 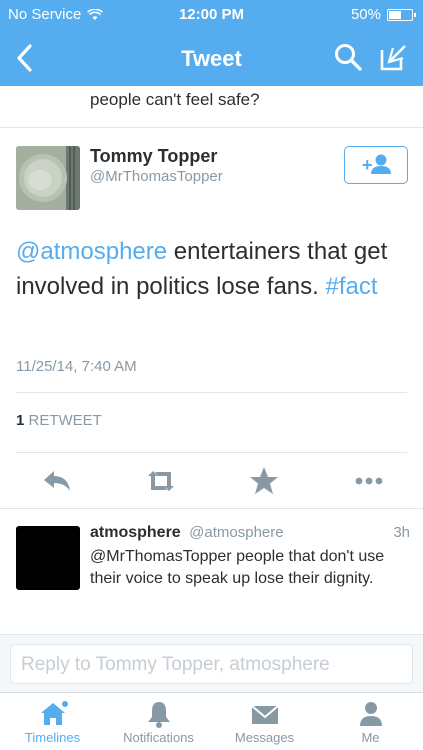 I want to click on tab-label: Me, so click(x=370, y=737).